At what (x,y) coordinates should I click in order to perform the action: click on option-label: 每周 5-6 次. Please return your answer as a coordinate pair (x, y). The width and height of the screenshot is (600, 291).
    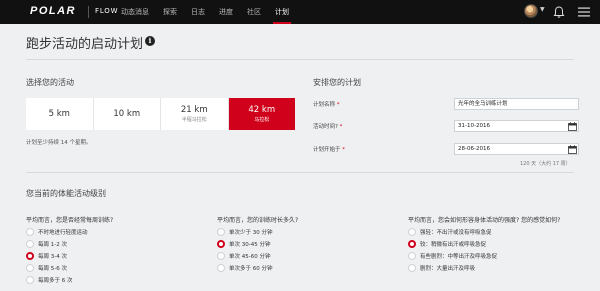
    Looking at the image, I should click on (52, 269).